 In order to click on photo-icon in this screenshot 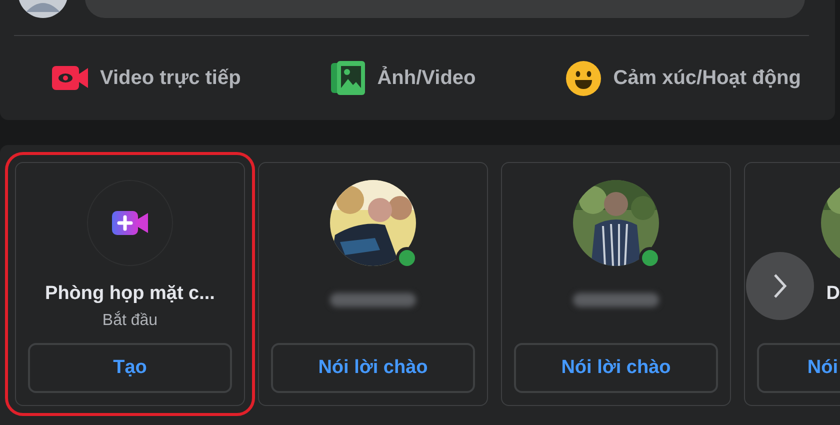, I will do `click(348, 78)`.